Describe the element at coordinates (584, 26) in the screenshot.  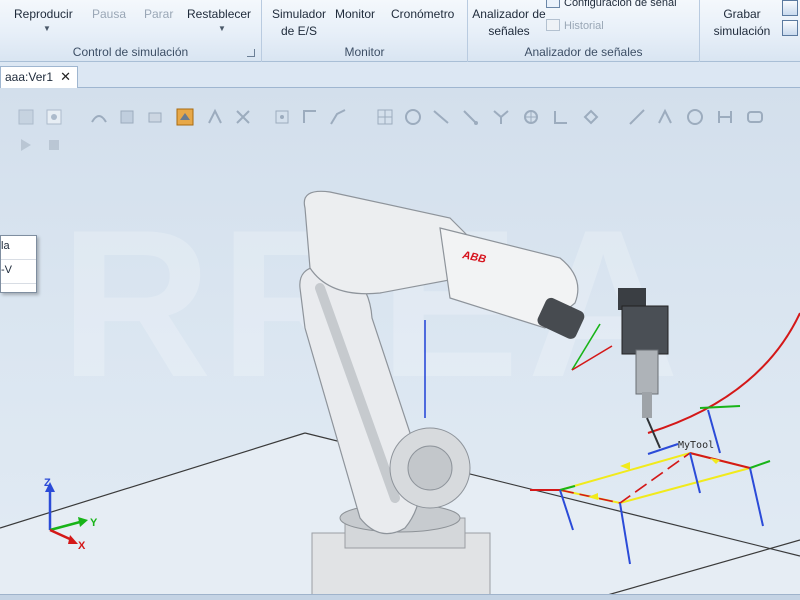
I see `history-label: Historial` at that location.